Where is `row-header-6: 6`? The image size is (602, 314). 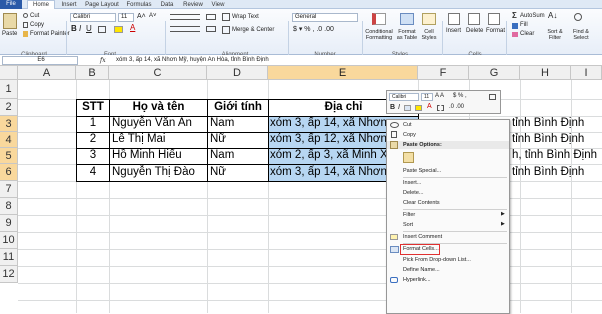
row-header-6: 6 is located at coordinates (9, 172).